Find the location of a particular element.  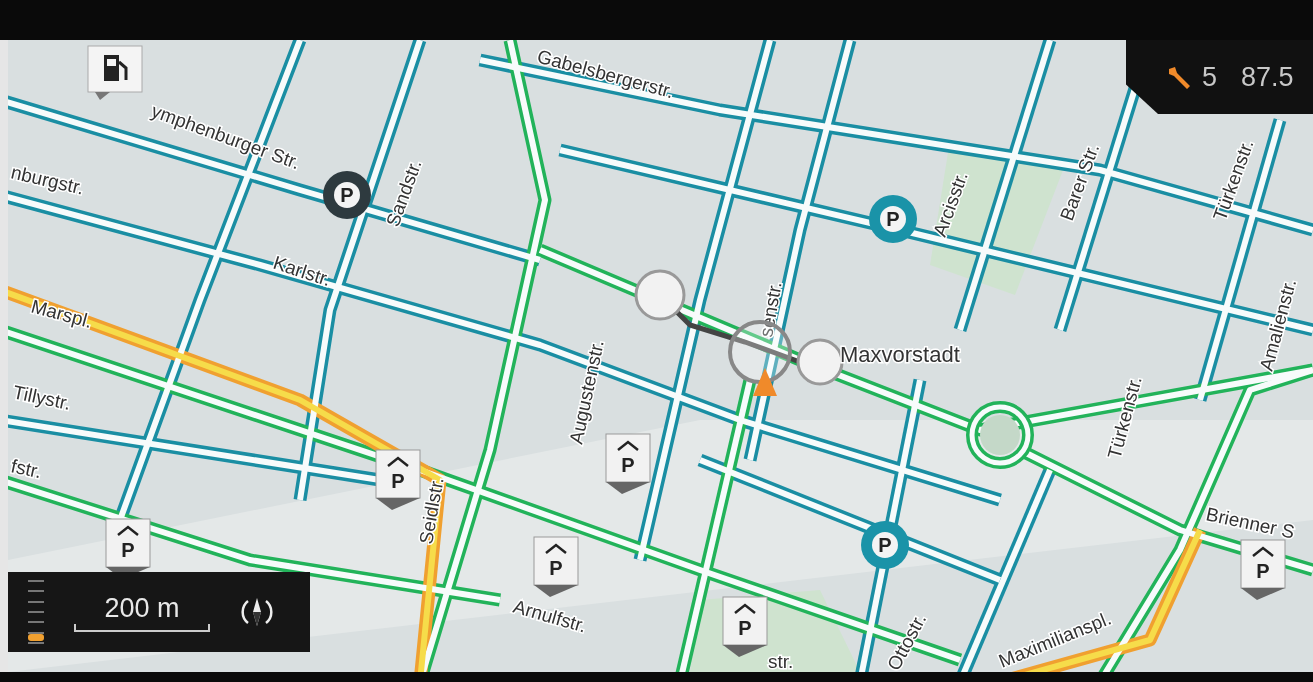

zoom-slider is located at coordinates (36, 612).